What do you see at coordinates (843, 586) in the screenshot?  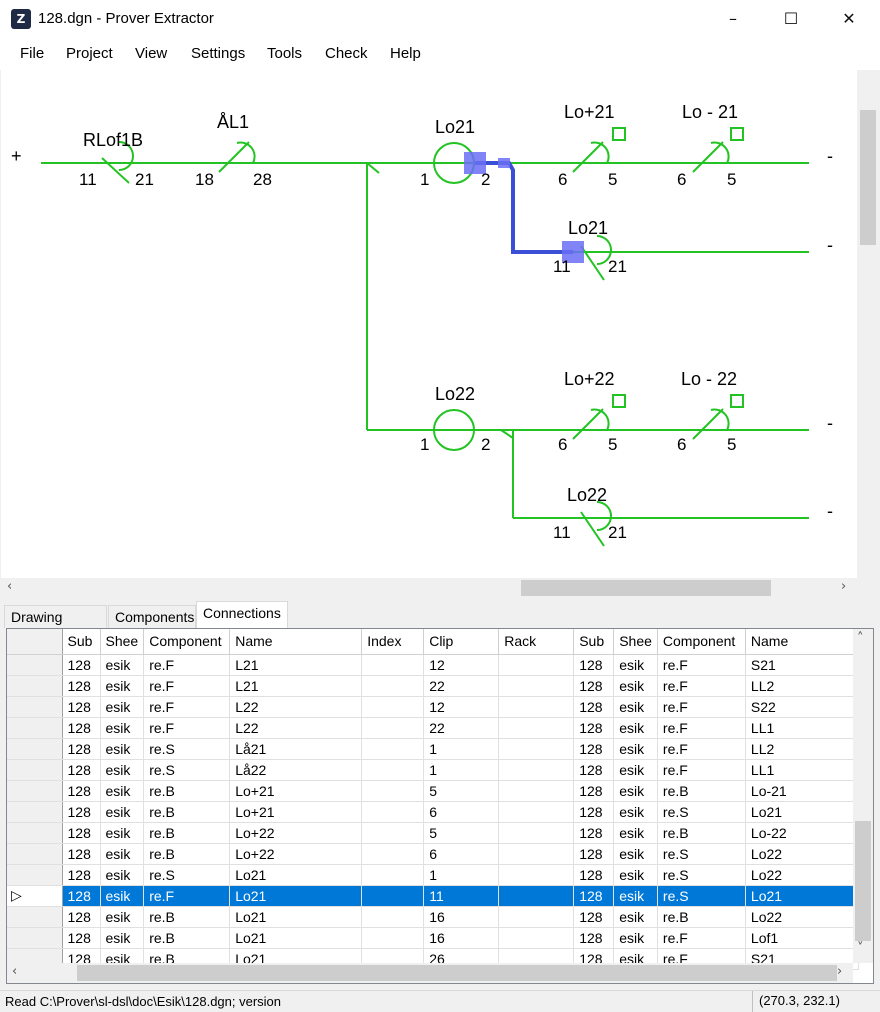 I see `scroll-right-icon: ›` at bounding box center [843, 586].